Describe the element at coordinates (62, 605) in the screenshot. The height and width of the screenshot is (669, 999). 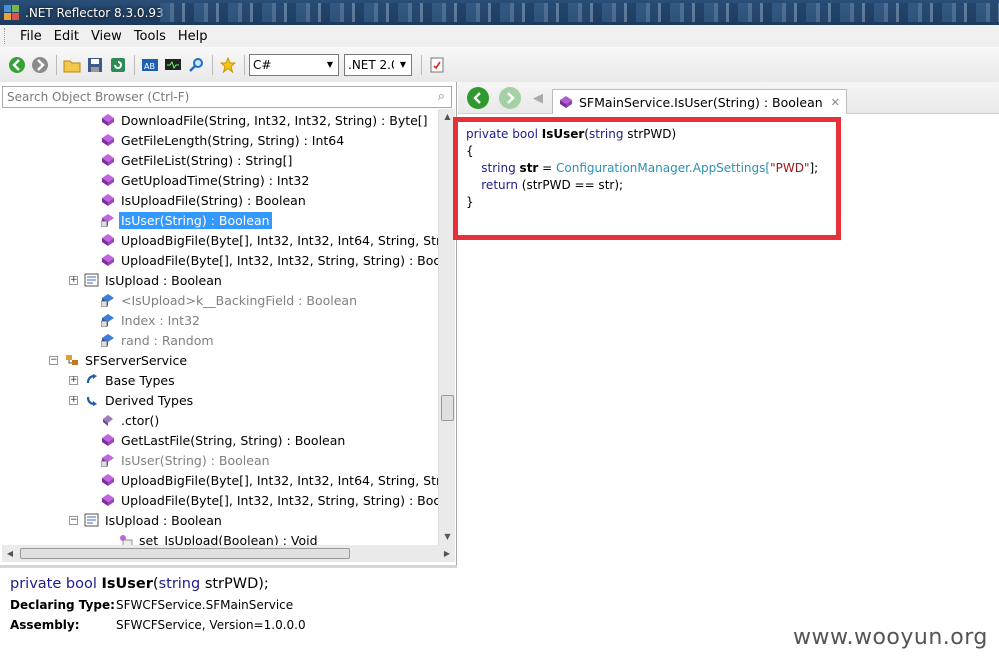
I see `declaring-type-label: Declaring Type:` at that location.